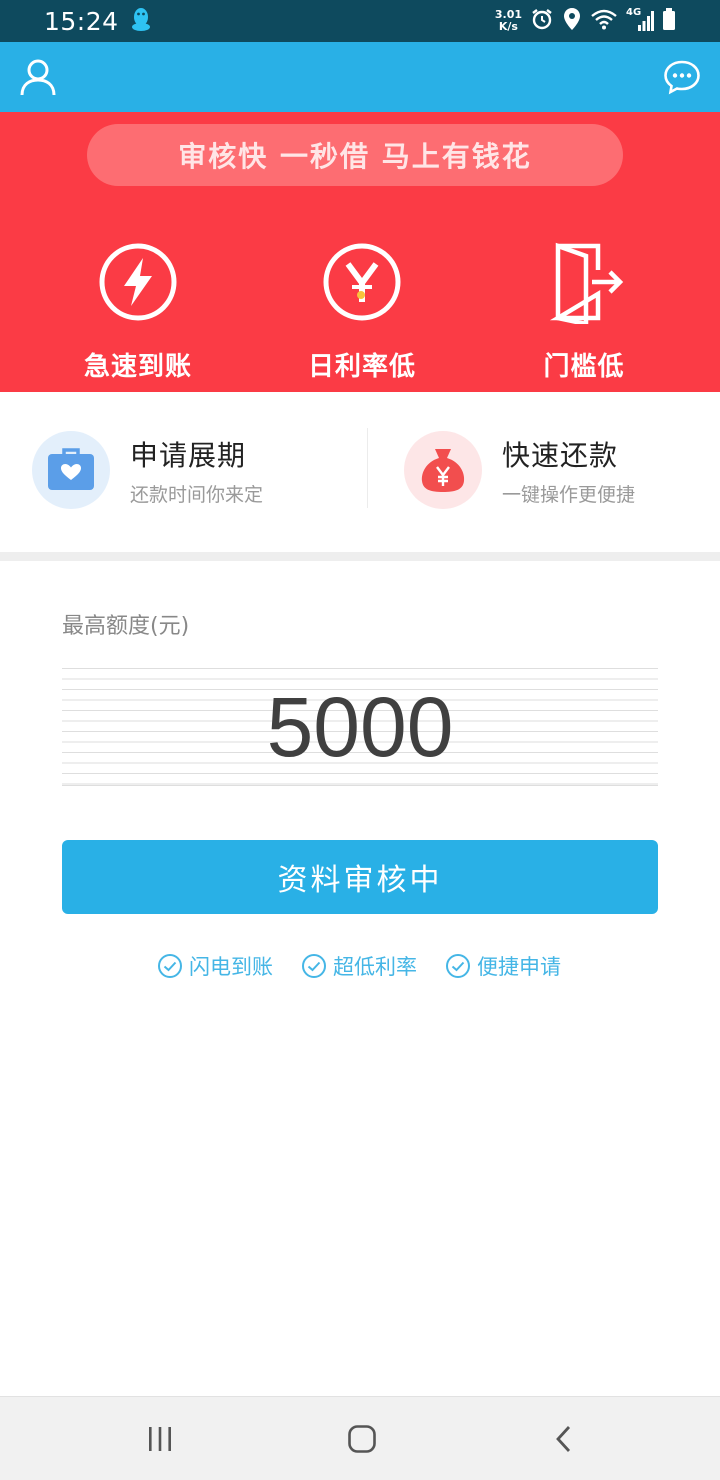 This screenshot has width=720, height=1480. I want to click on section-gap, so click(360, 556).